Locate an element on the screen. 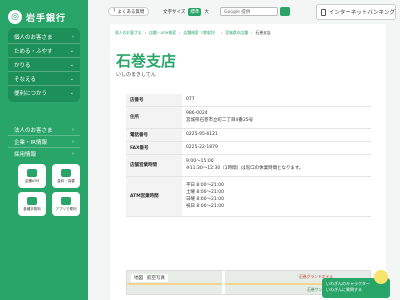 The height and width of the screenshot is (300, 400). nav-item-recruit: 採用情報 › is located at coordinates (44, 154).